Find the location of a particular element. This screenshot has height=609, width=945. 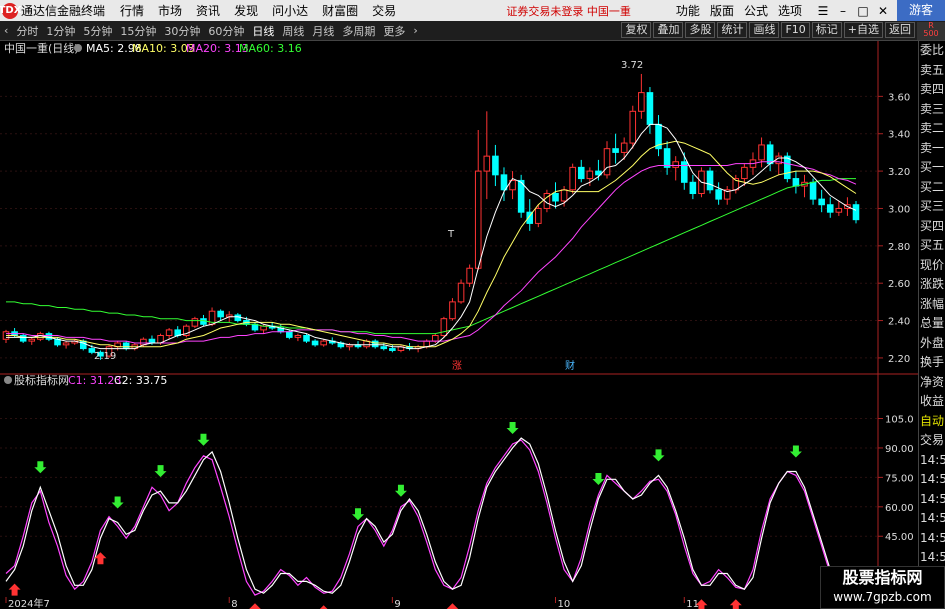

period-tab-multi: 多周期 is located at coordinates (358, 31).